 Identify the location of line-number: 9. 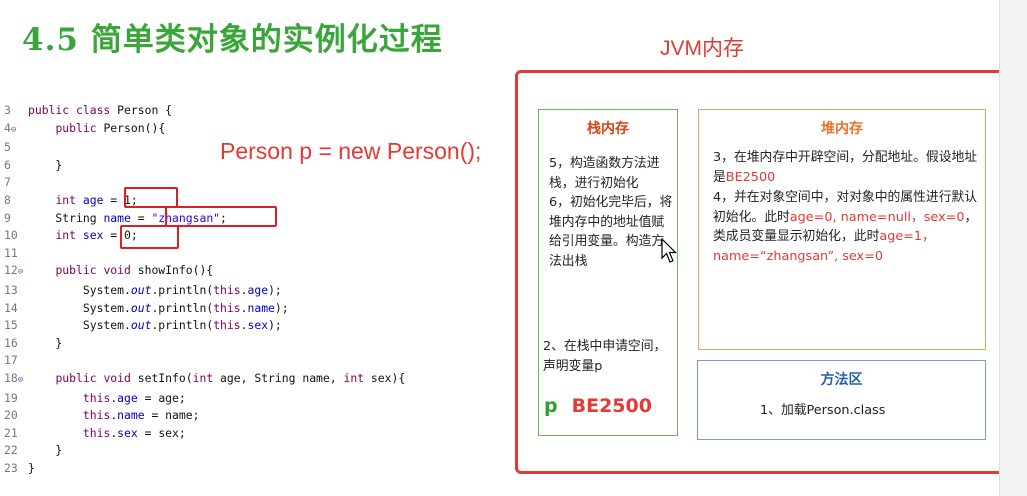
(7, 217).